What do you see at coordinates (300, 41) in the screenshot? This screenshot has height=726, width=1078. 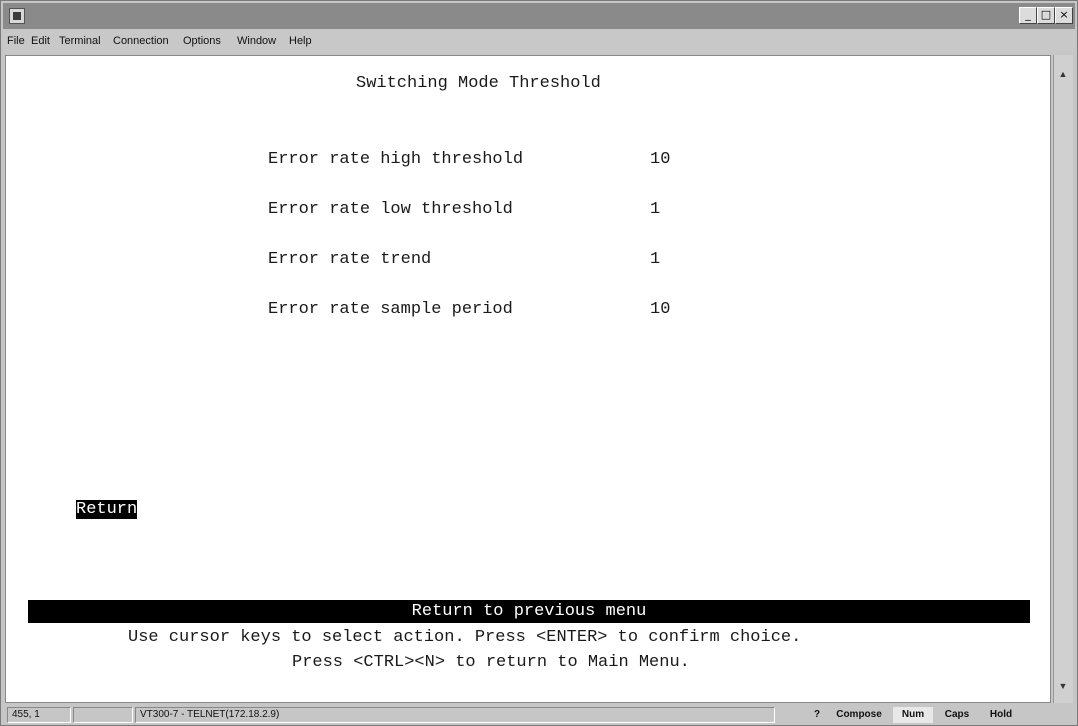 I see `menu-help: Help` at bounding box center [300, 41].